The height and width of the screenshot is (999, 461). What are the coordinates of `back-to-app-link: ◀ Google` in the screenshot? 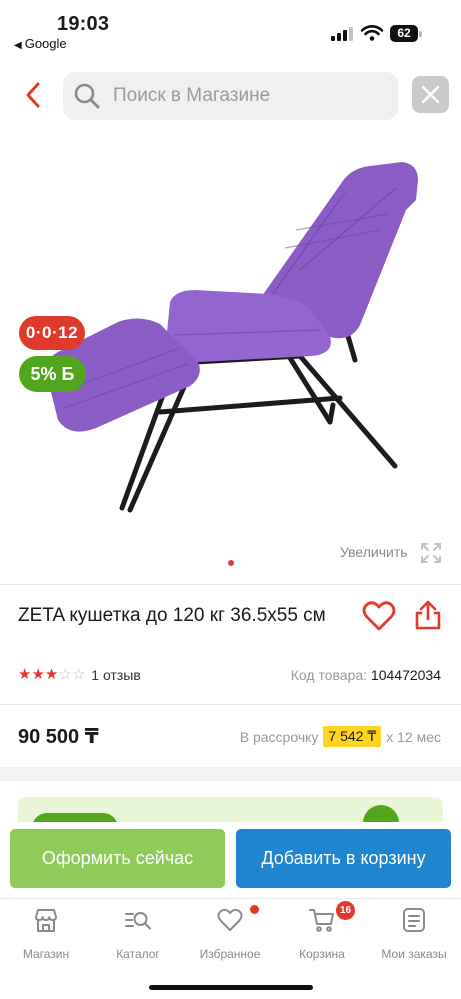 It's located at (40, 43).